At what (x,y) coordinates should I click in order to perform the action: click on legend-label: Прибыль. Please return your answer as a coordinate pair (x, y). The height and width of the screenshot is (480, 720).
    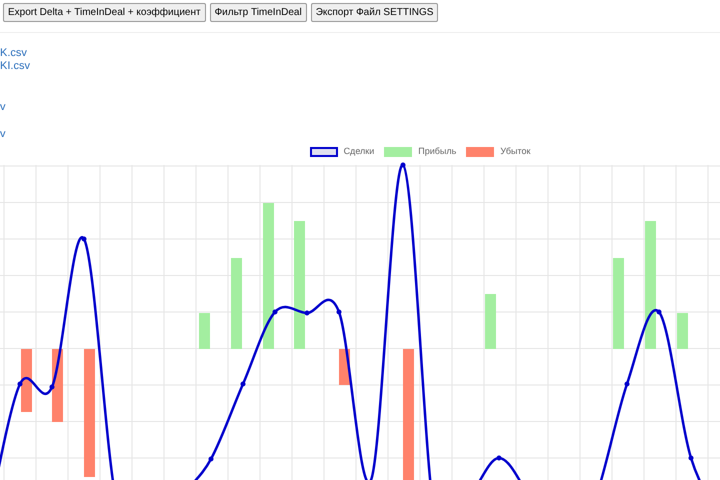
    Looking at the image, I should click on (437, 151).